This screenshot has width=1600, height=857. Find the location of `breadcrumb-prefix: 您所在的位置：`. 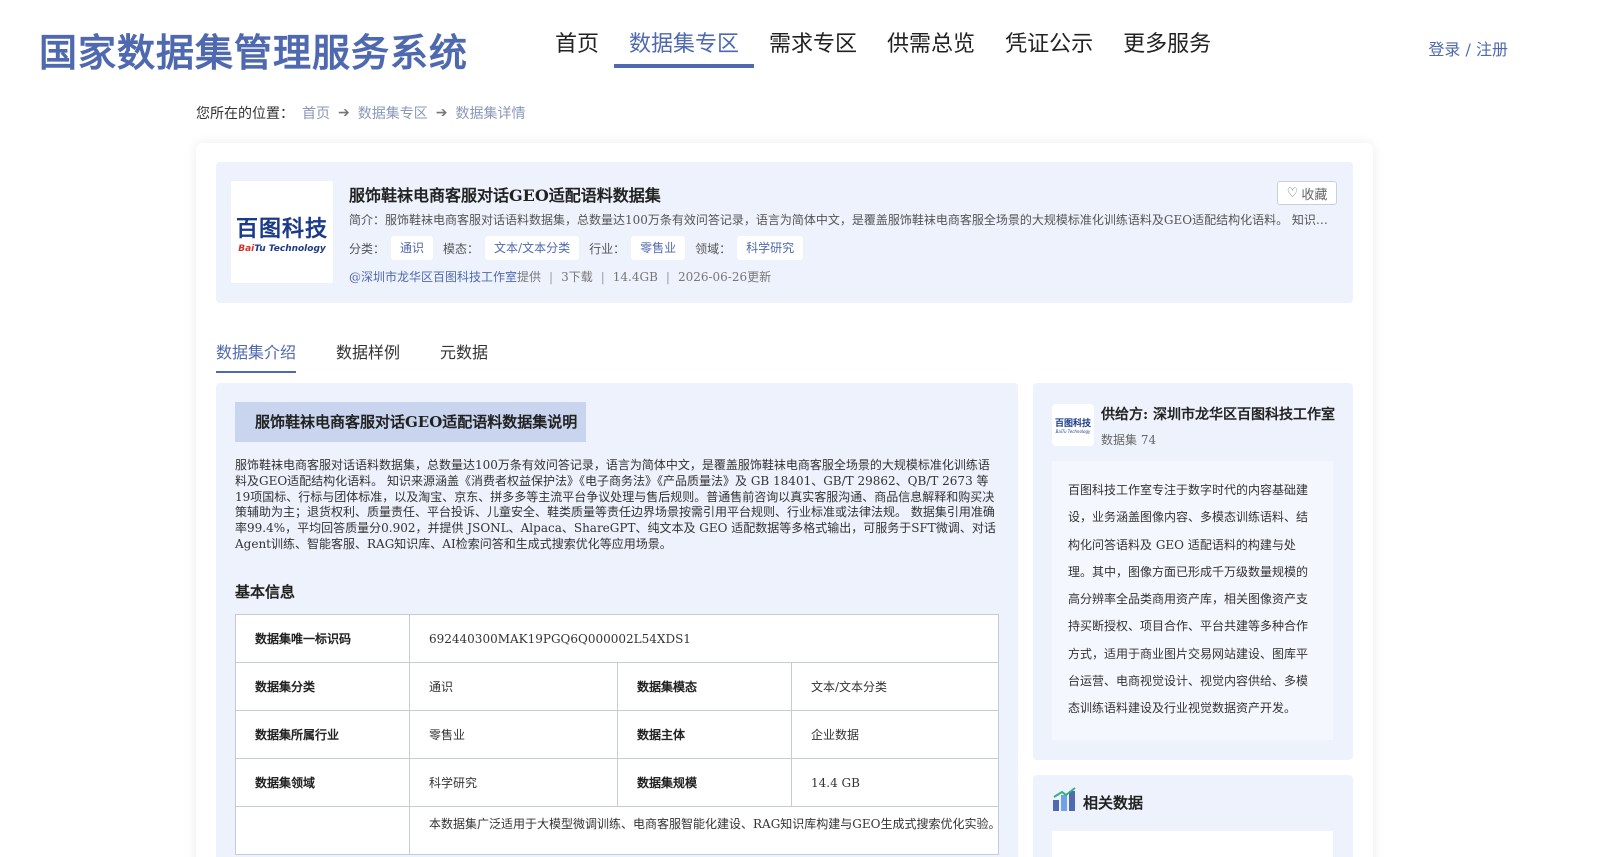

breadcrumb-prefix: 您所在的位置： is located at coordinates (245, 114).